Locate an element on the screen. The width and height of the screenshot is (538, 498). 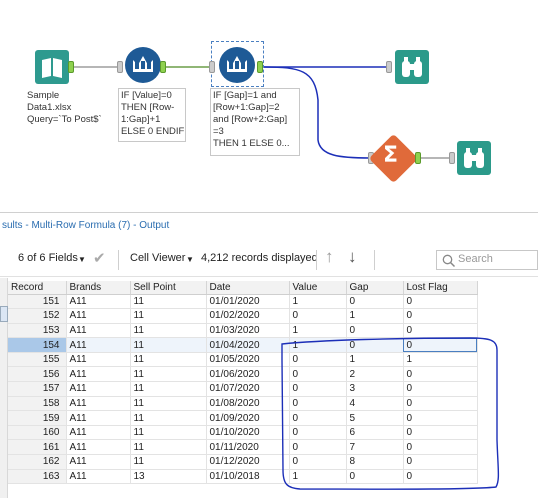
record-number-cell: 162 is located at coordinates (37, 462).